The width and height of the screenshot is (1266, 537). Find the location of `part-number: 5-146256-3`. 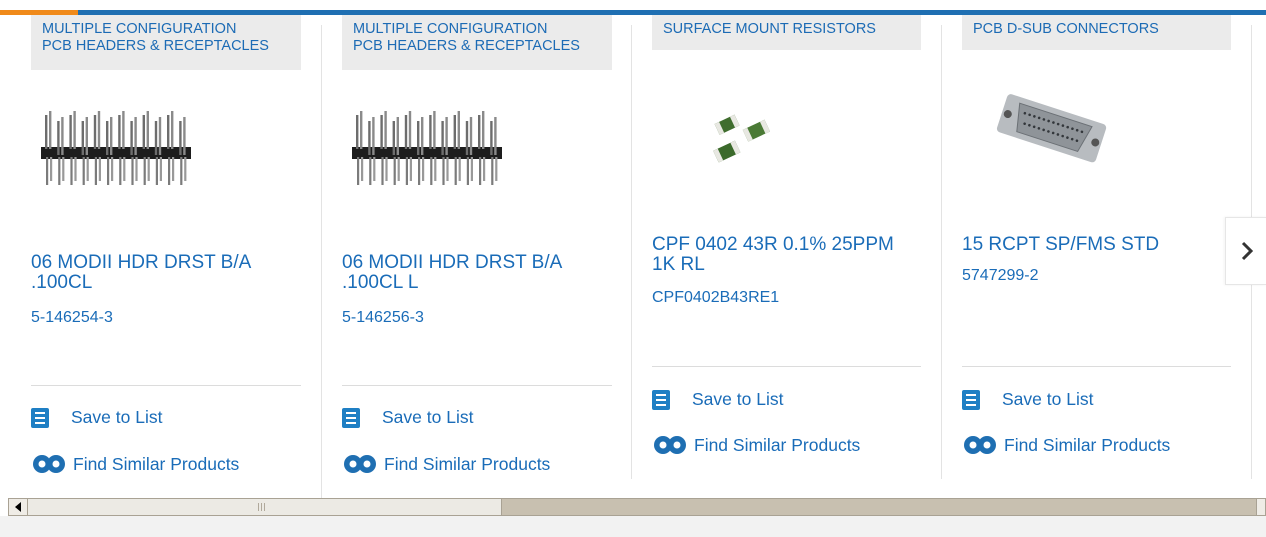

part-number: 5-146256-3 is located at coordinates (383, 318).